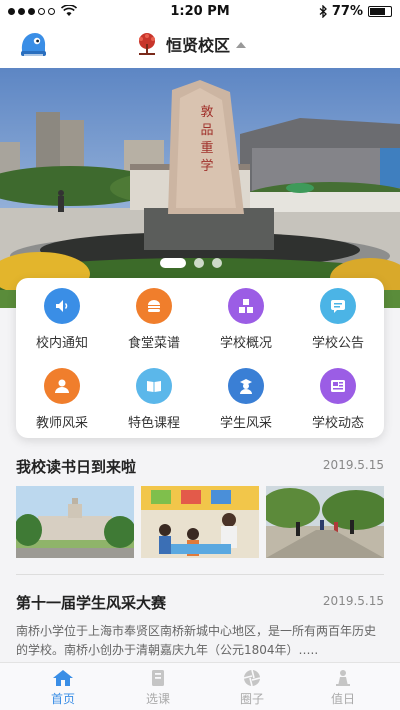 The image size is (400, 710). I want to click on menu-item-school-overview: 学校概况, so click(246, 319).